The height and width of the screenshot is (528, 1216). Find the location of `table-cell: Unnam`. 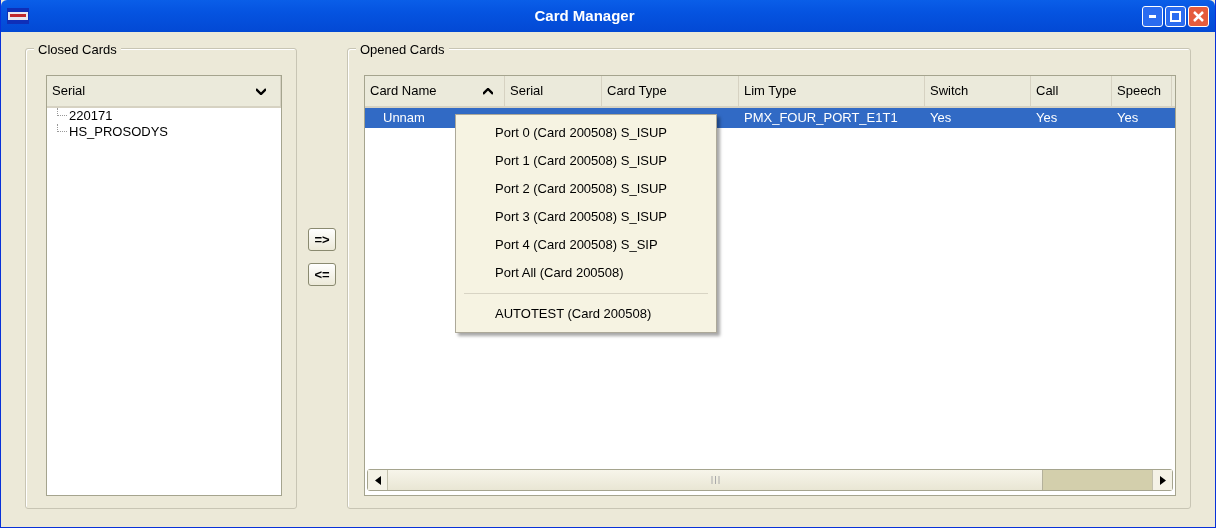

table-cell: Unnam is located at coordinates (404, 118).